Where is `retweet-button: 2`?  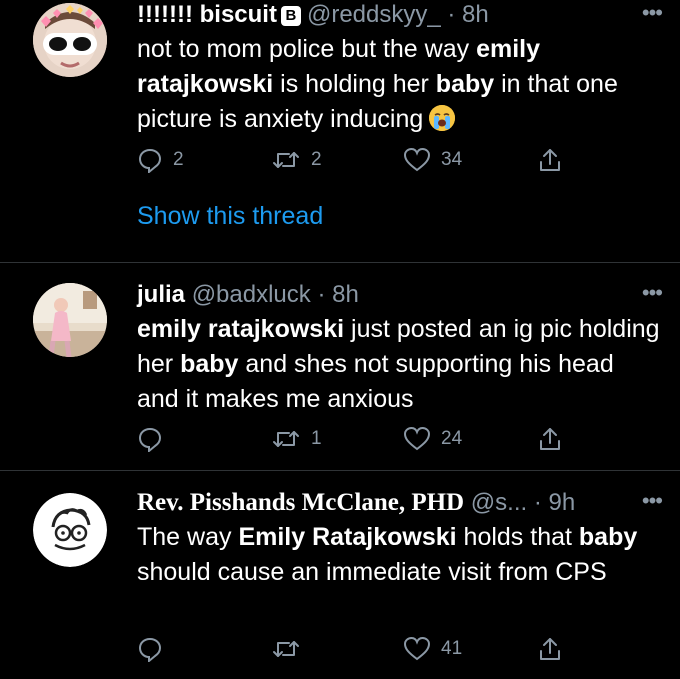 retweet-button: 2 is located at coordinates (296, 160).